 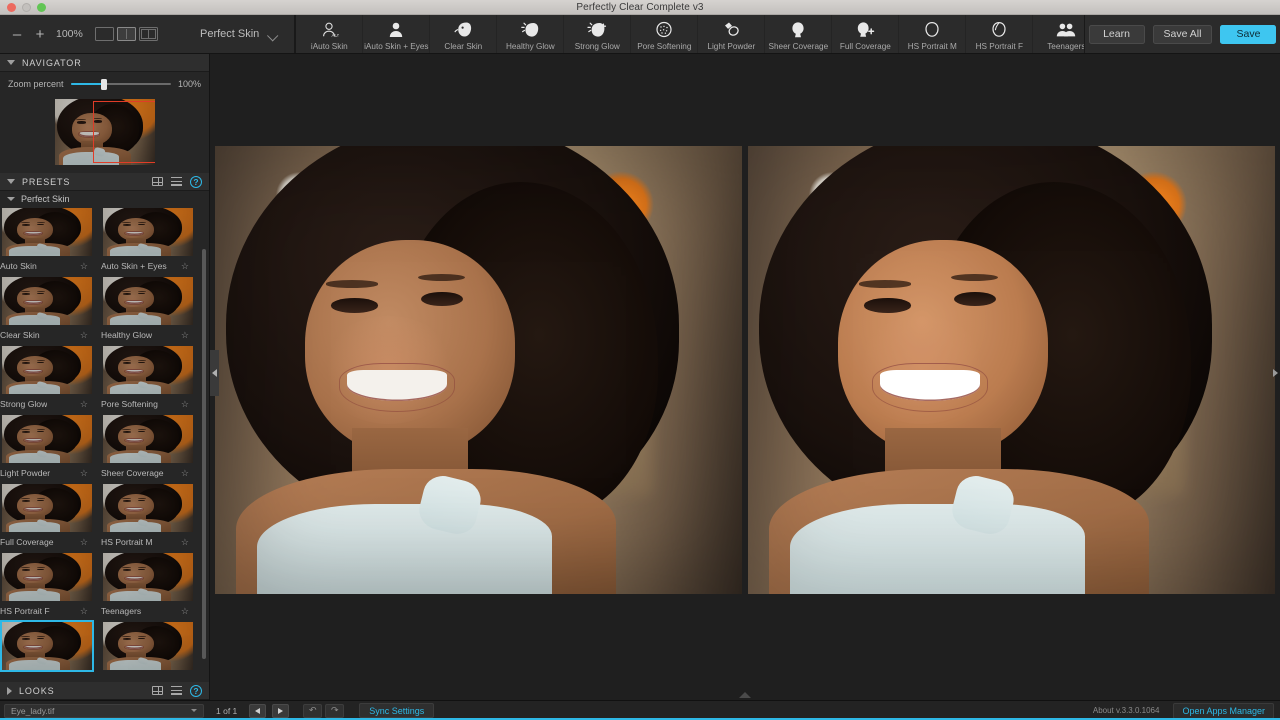 I want to click on presets-scrollbar, so click(x=204, y=454).